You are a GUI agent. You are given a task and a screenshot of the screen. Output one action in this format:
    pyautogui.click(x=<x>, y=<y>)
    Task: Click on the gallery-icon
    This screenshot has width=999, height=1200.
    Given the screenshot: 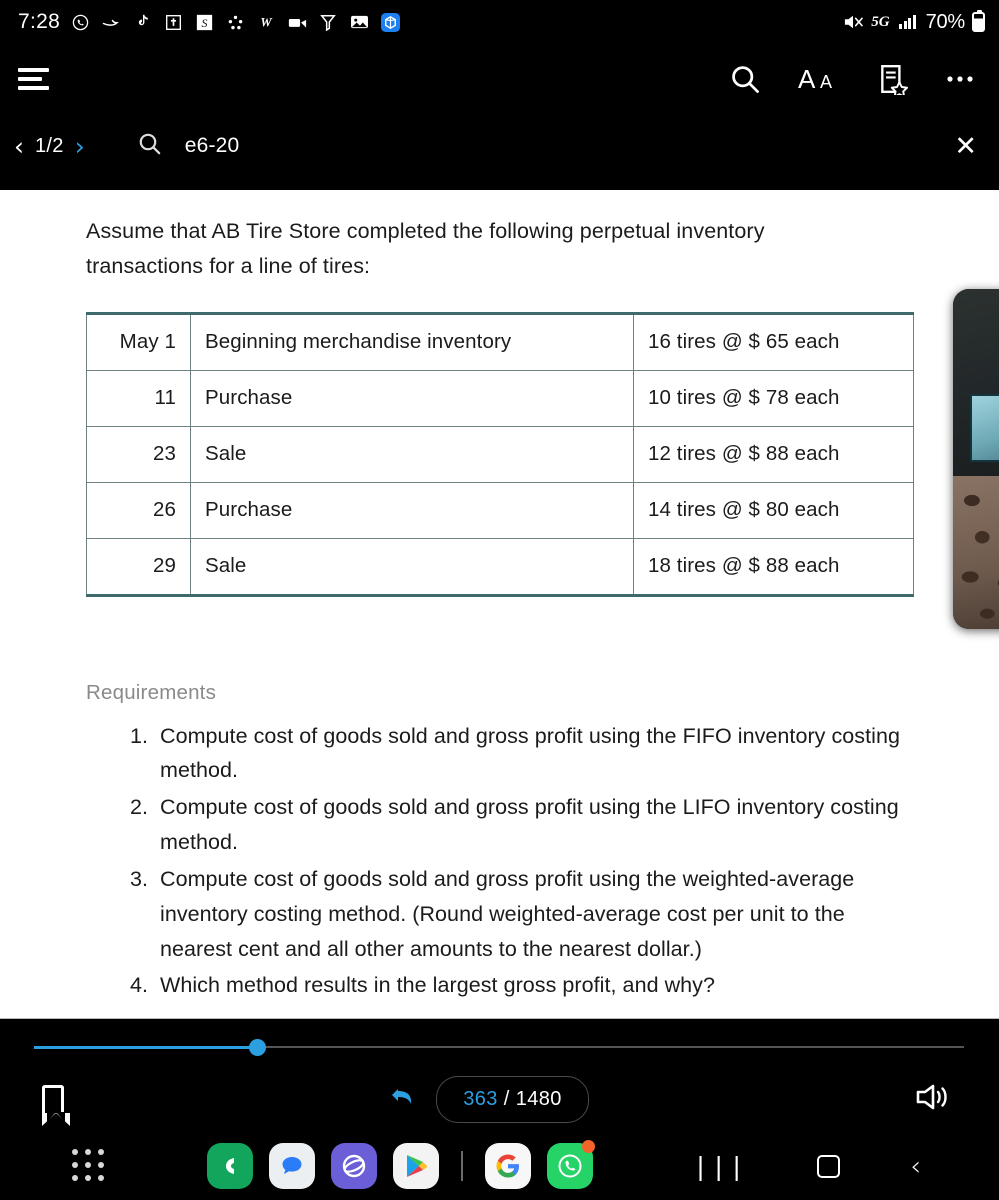 What is the action you would take?
    pyautogui.click(x=359, y=22)
    